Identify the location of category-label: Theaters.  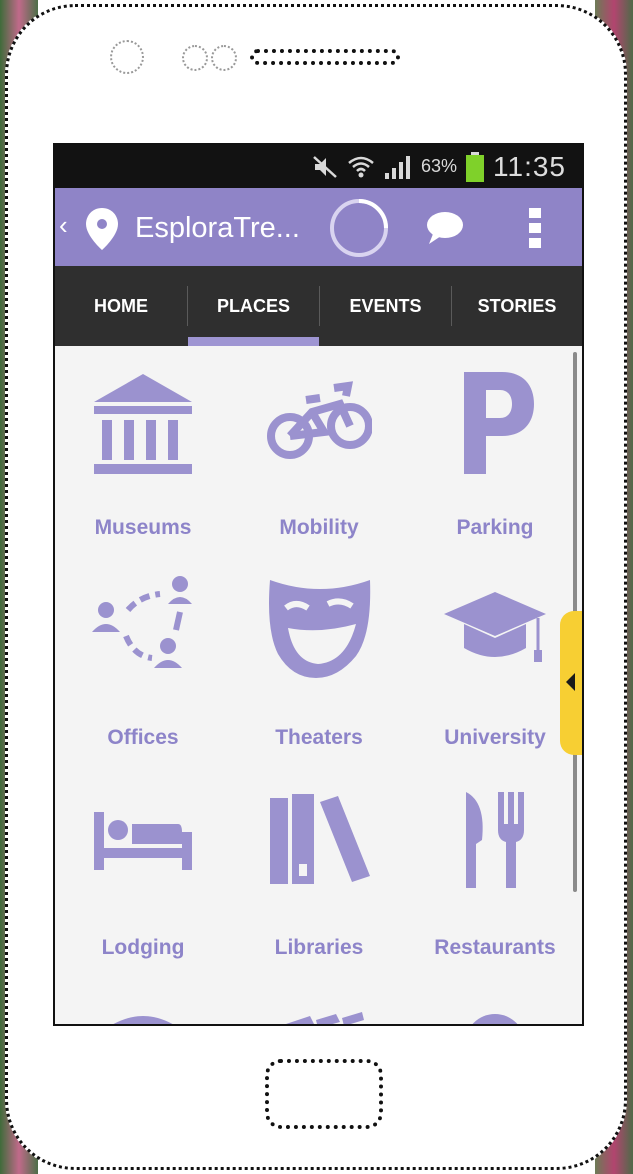
(319, 737).